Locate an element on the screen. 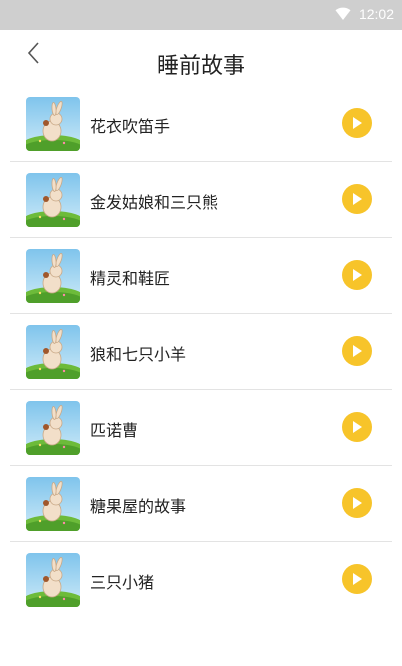 The image size is (402, 666). status-time: 12:02 is located at coordinates (376, 14).